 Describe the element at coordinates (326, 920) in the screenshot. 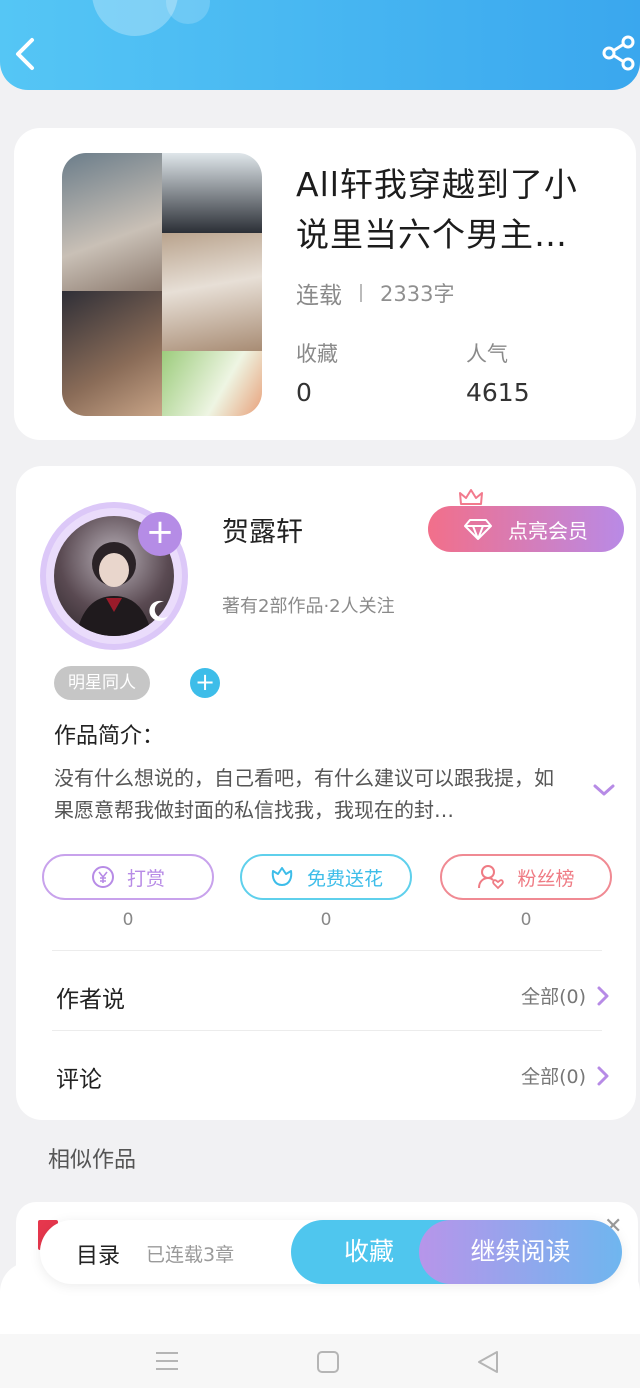

I see `flower-count: 0` at that location.